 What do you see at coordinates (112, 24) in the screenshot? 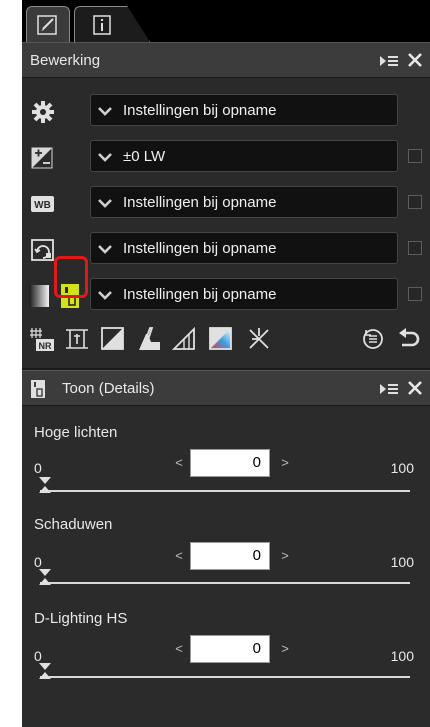
I see `tab-info` at bounding box center [112, 24].